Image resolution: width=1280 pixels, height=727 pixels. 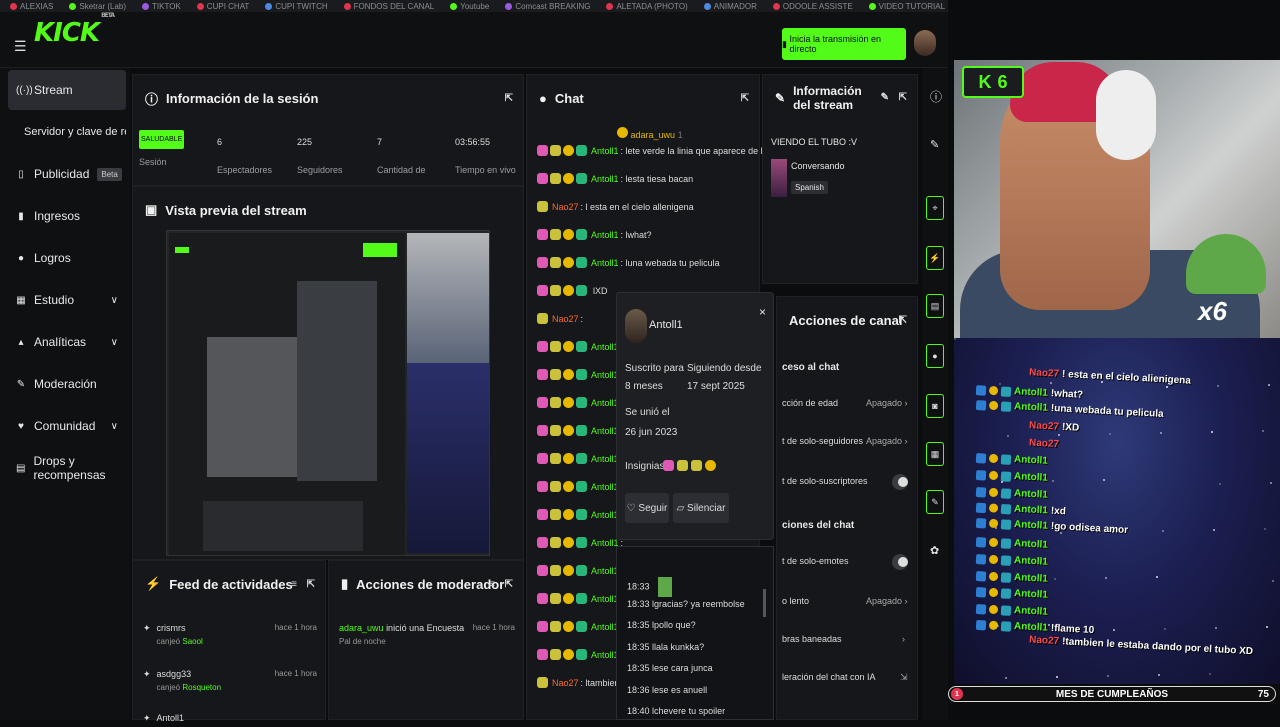 I want to click on bookmark-item: ALETADA (PHOTO), so click(x=647, y=6).